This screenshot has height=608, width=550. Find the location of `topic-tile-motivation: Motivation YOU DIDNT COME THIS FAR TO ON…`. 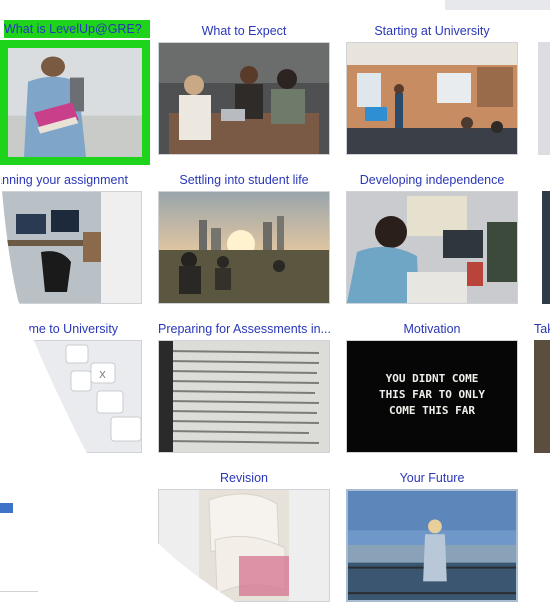

topic-tile-motivation: Motivation YOU DIDNT COME THIS FAR TO ON… is located at coordinates (432, 386).